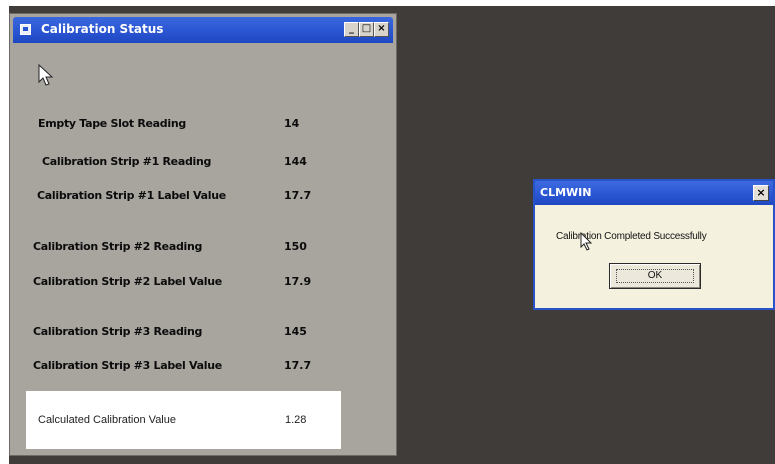  I want to click on status-window-title: Calibration Status, so click(102, 29).